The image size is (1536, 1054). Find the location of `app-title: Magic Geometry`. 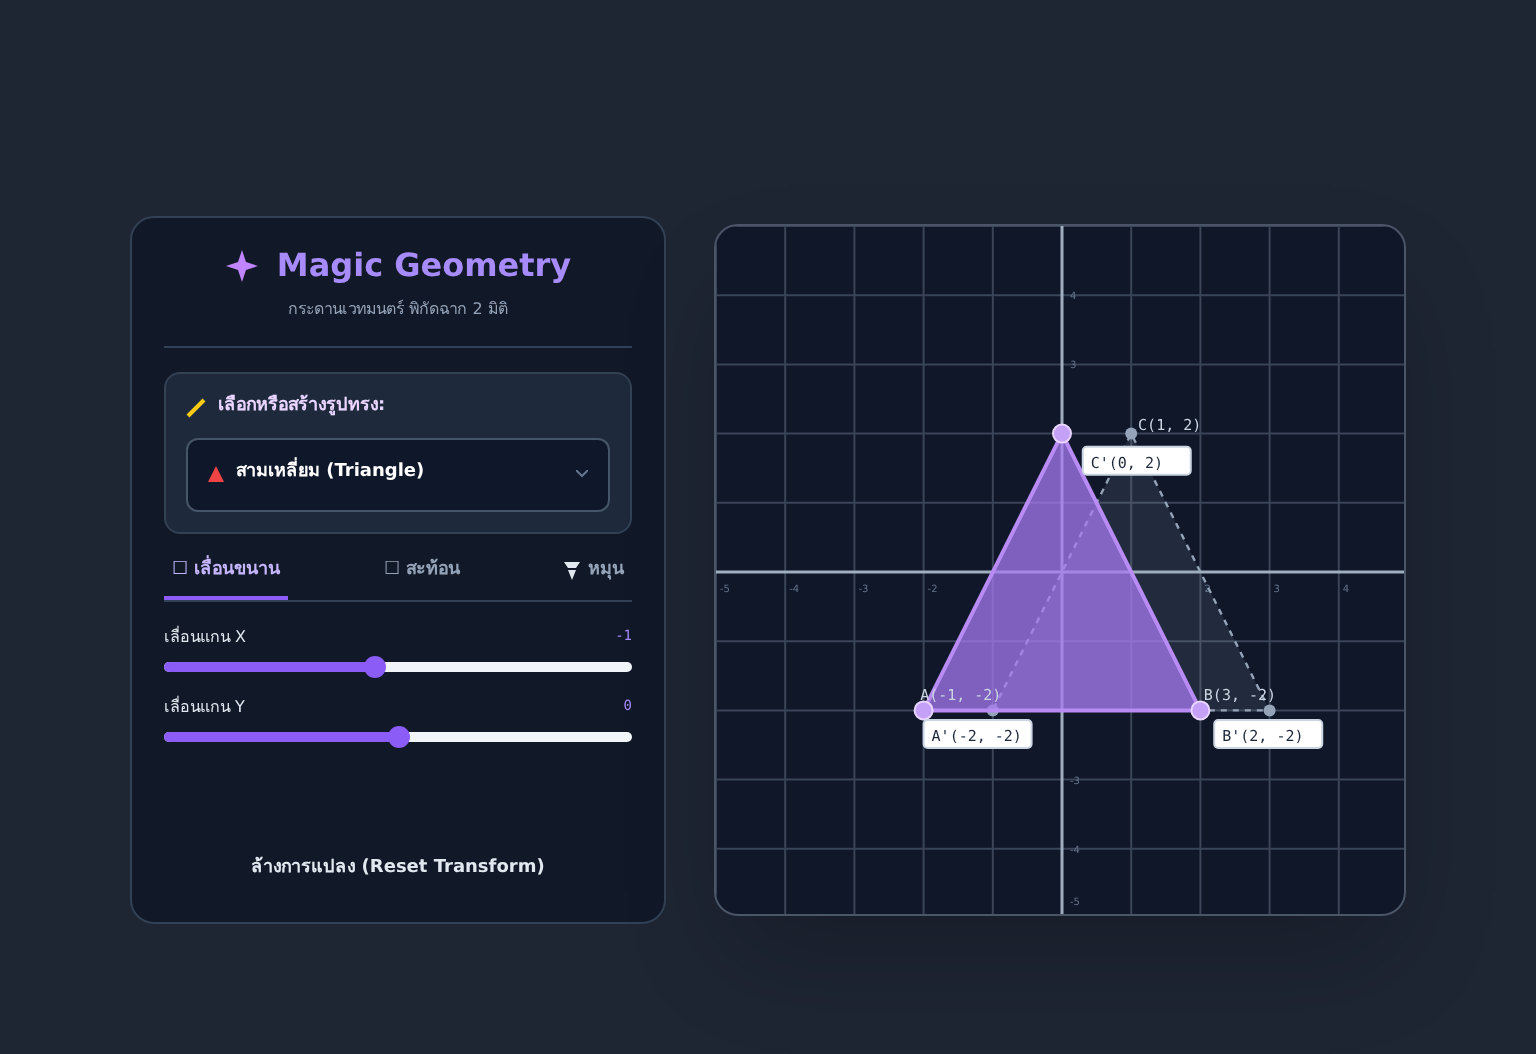

app-title: Magic Geometry is located at coordinates (424, 266).